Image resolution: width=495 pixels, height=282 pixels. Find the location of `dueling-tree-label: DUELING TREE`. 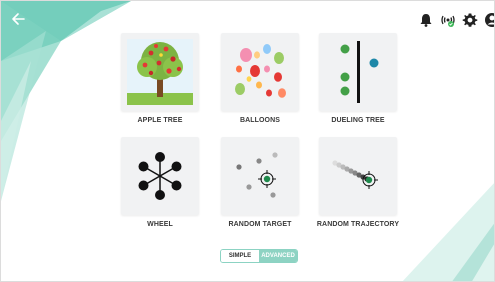

dueling-tree-label: DUELING TREE is located at coordinates (358, 120).